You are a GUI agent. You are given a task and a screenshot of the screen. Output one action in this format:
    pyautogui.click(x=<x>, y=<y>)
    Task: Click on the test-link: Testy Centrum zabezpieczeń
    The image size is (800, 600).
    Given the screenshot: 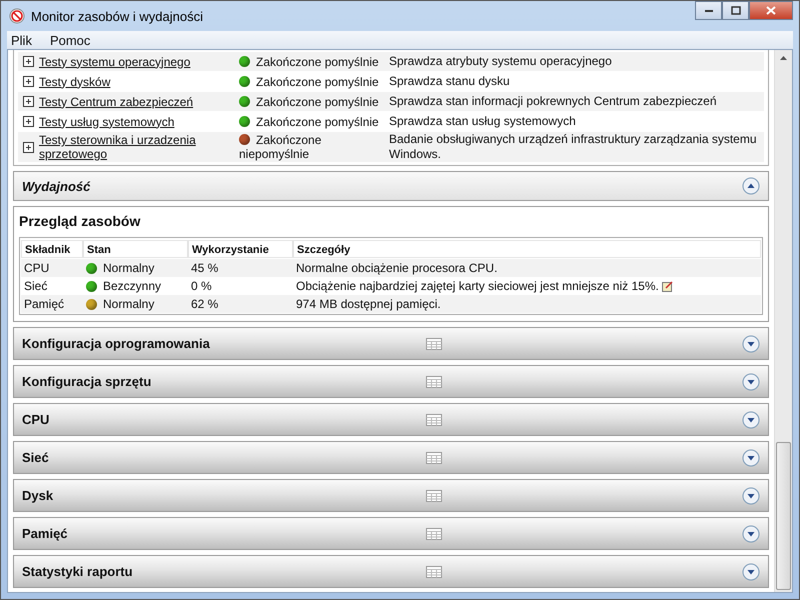 What is the action you would take?
    pyautogui.click(x=116, y=101)
    